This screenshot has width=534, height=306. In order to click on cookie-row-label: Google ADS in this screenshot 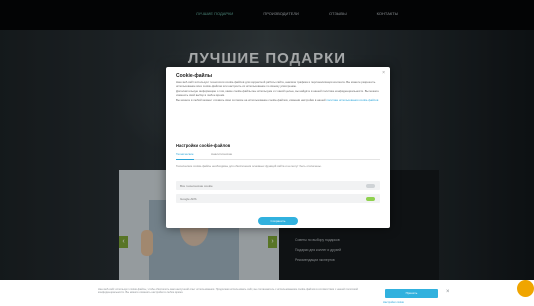, I will do `click(188, 198)`.